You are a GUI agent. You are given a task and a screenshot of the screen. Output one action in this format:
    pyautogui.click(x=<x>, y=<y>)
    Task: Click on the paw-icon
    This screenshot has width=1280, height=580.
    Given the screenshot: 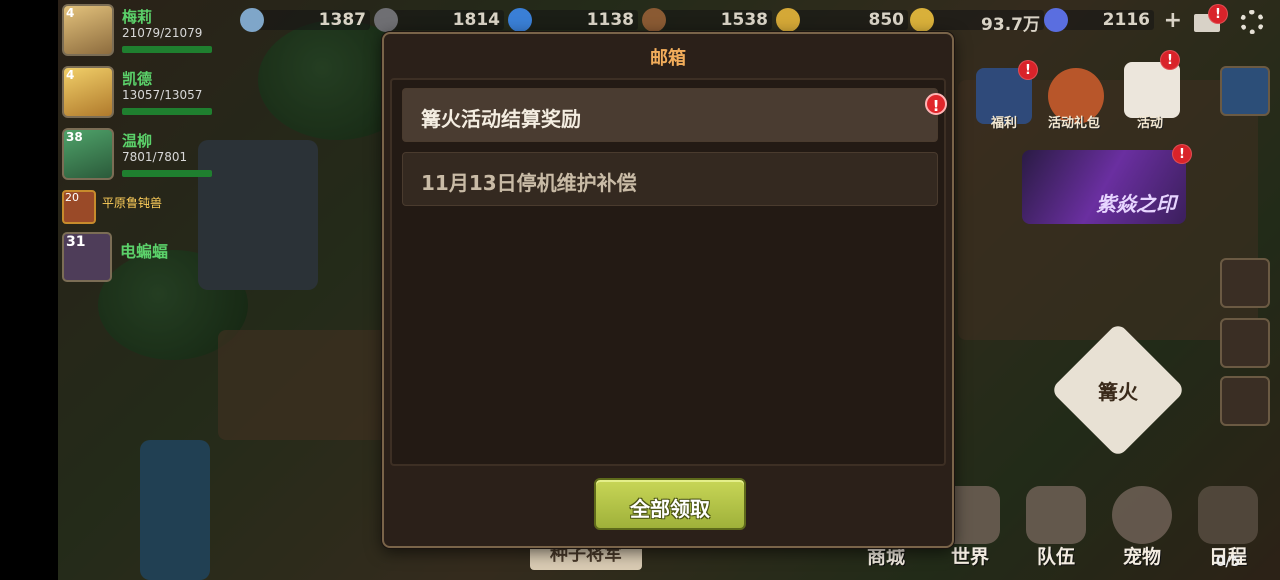 What is the action you would take?
    pyautogui.click(x=1142, y=515)
    